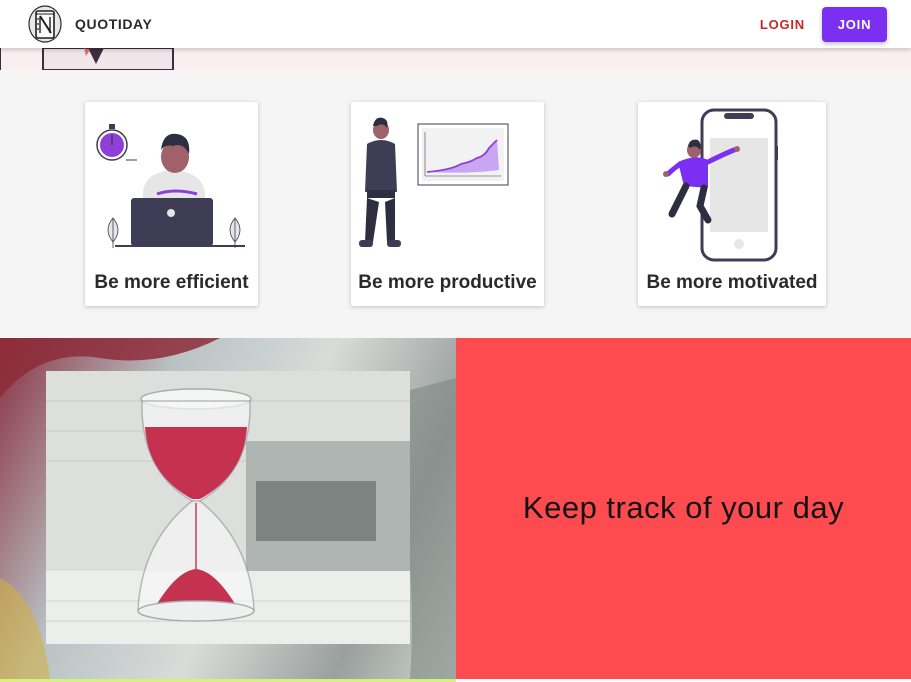  I want to click on person-chart-illustration, so click(434, 182).